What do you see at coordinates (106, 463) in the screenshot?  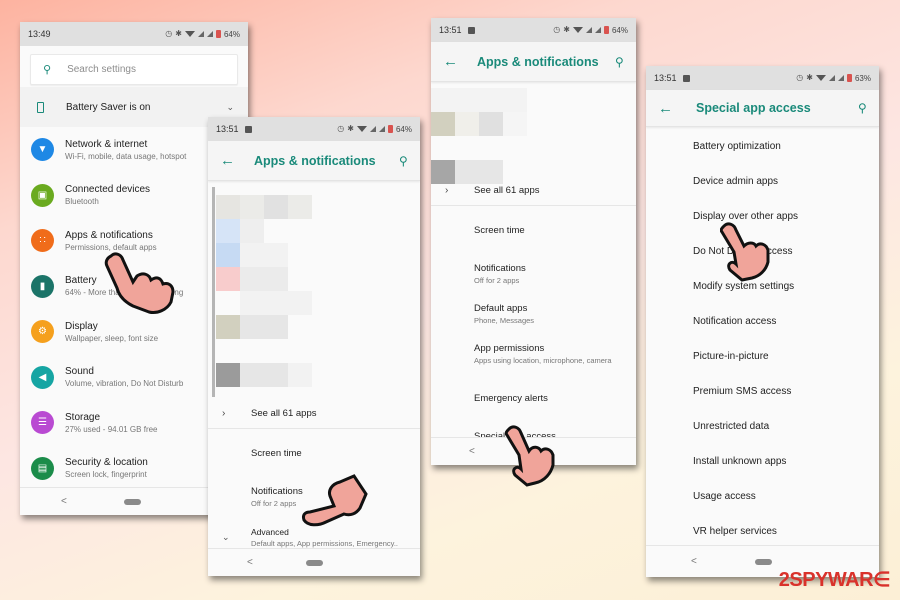 I see `settings-item-title: Security & location` at bounding box center [106, 463].